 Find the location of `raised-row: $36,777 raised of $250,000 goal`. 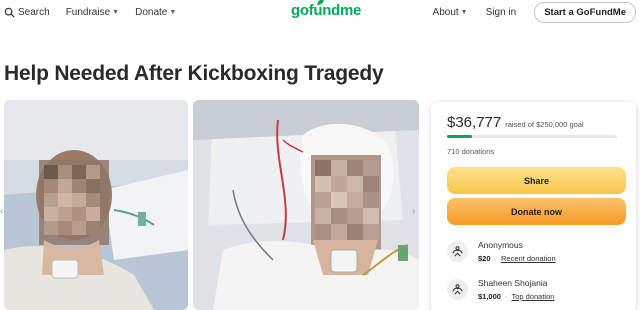

raised-row: $36,777 raised of $250,000 goal is located at coordinates (515, 122).